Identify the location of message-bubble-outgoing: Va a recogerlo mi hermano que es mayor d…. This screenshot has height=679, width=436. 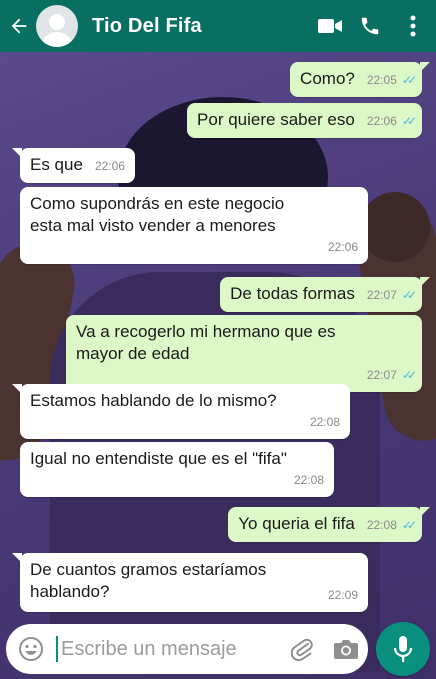
(244, 353).